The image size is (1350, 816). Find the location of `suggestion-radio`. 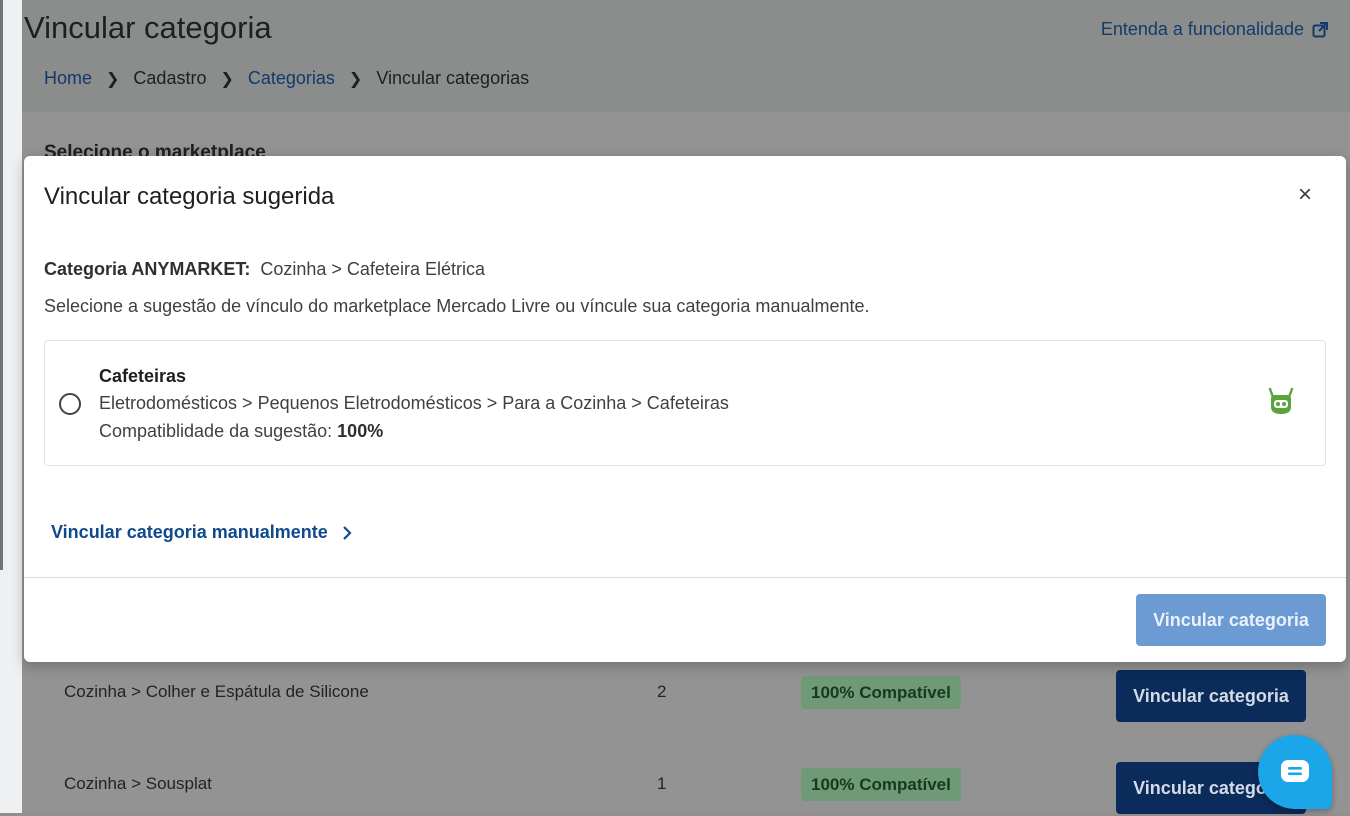

suggestion-radio is located at coordinates (70, 404).